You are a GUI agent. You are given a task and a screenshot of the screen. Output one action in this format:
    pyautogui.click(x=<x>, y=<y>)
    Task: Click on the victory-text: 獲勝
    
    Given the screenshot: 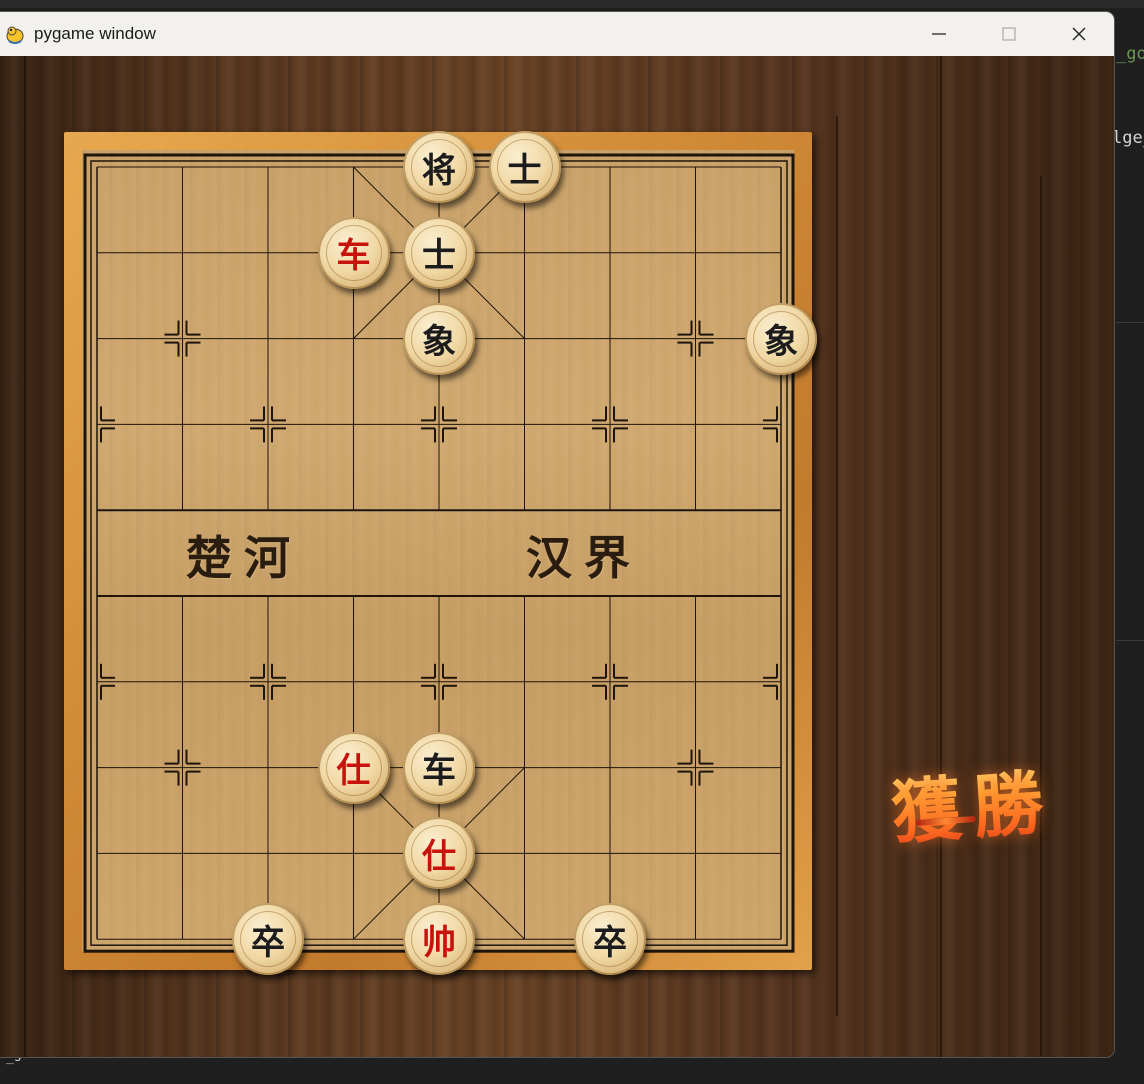 What is the action you would take?
    pyautogui.click(x=973, y=802)
    